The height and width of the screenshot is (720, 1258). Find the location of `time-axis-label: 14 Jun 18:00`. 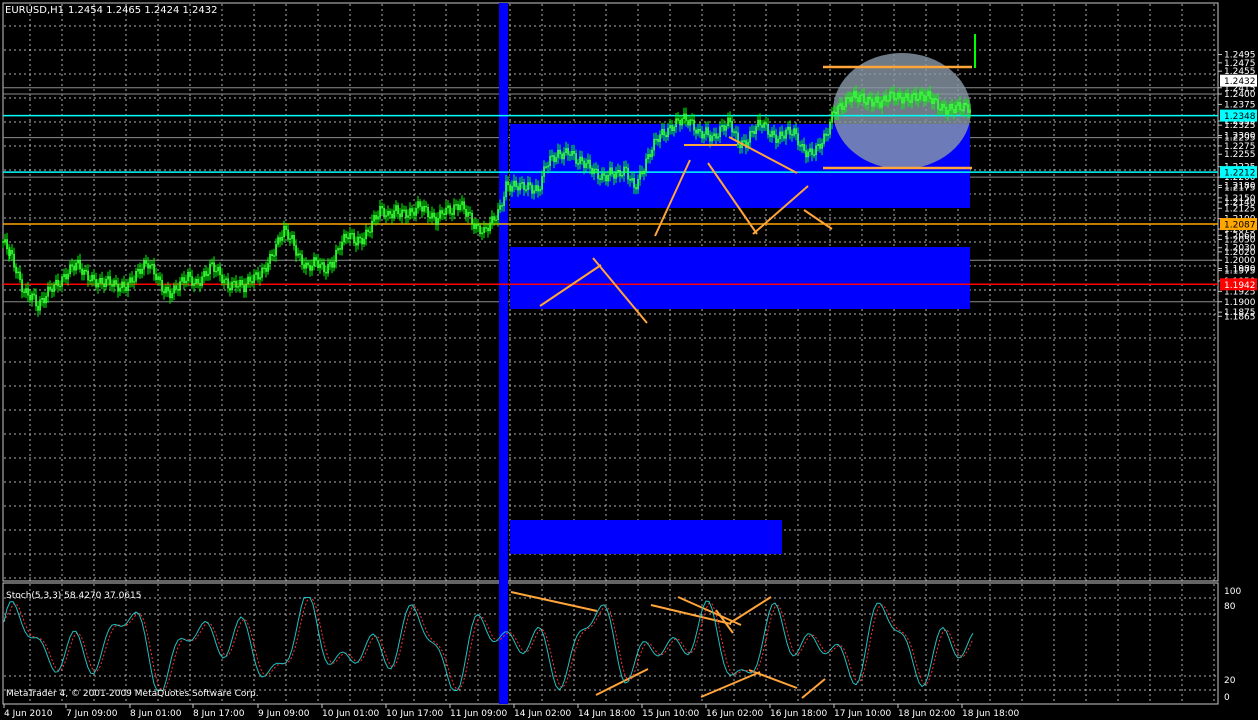

time-axis-label: 14 Jun 18:00 is located at coordinates (606, 714).